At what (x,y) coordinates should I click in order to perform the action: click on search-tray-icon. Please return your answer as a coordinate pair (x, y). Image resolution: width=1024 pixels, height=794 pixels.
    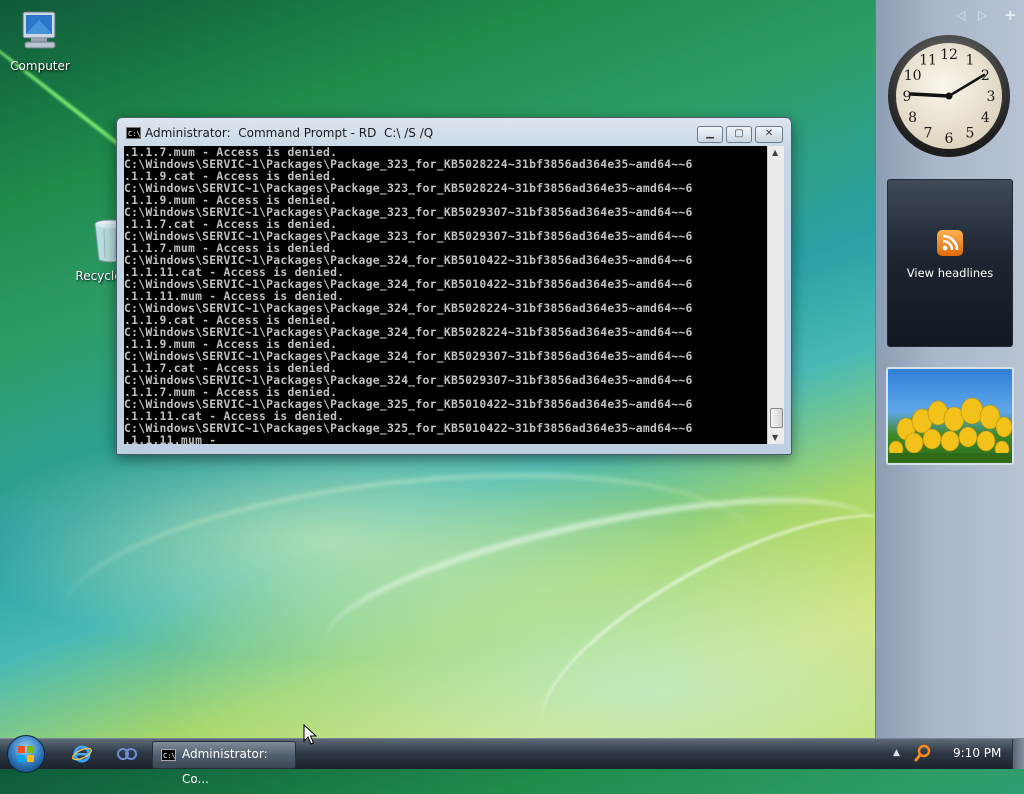
    Looking at the image, I should click on (923, 755).